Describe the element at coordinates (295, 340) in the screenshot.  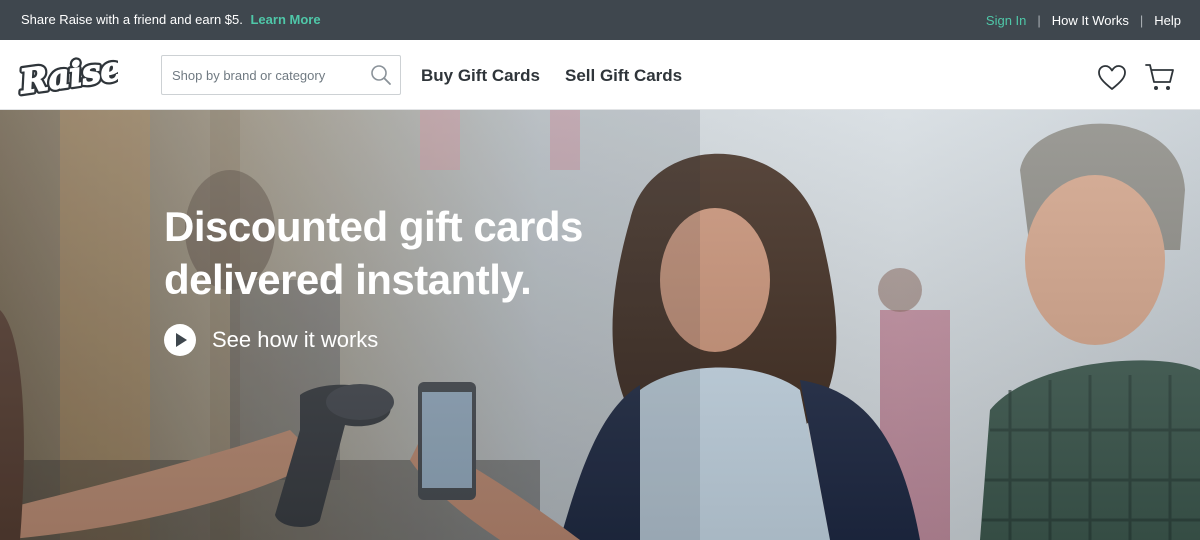
I see `see-how-it-works-label: See how it works` at that location.